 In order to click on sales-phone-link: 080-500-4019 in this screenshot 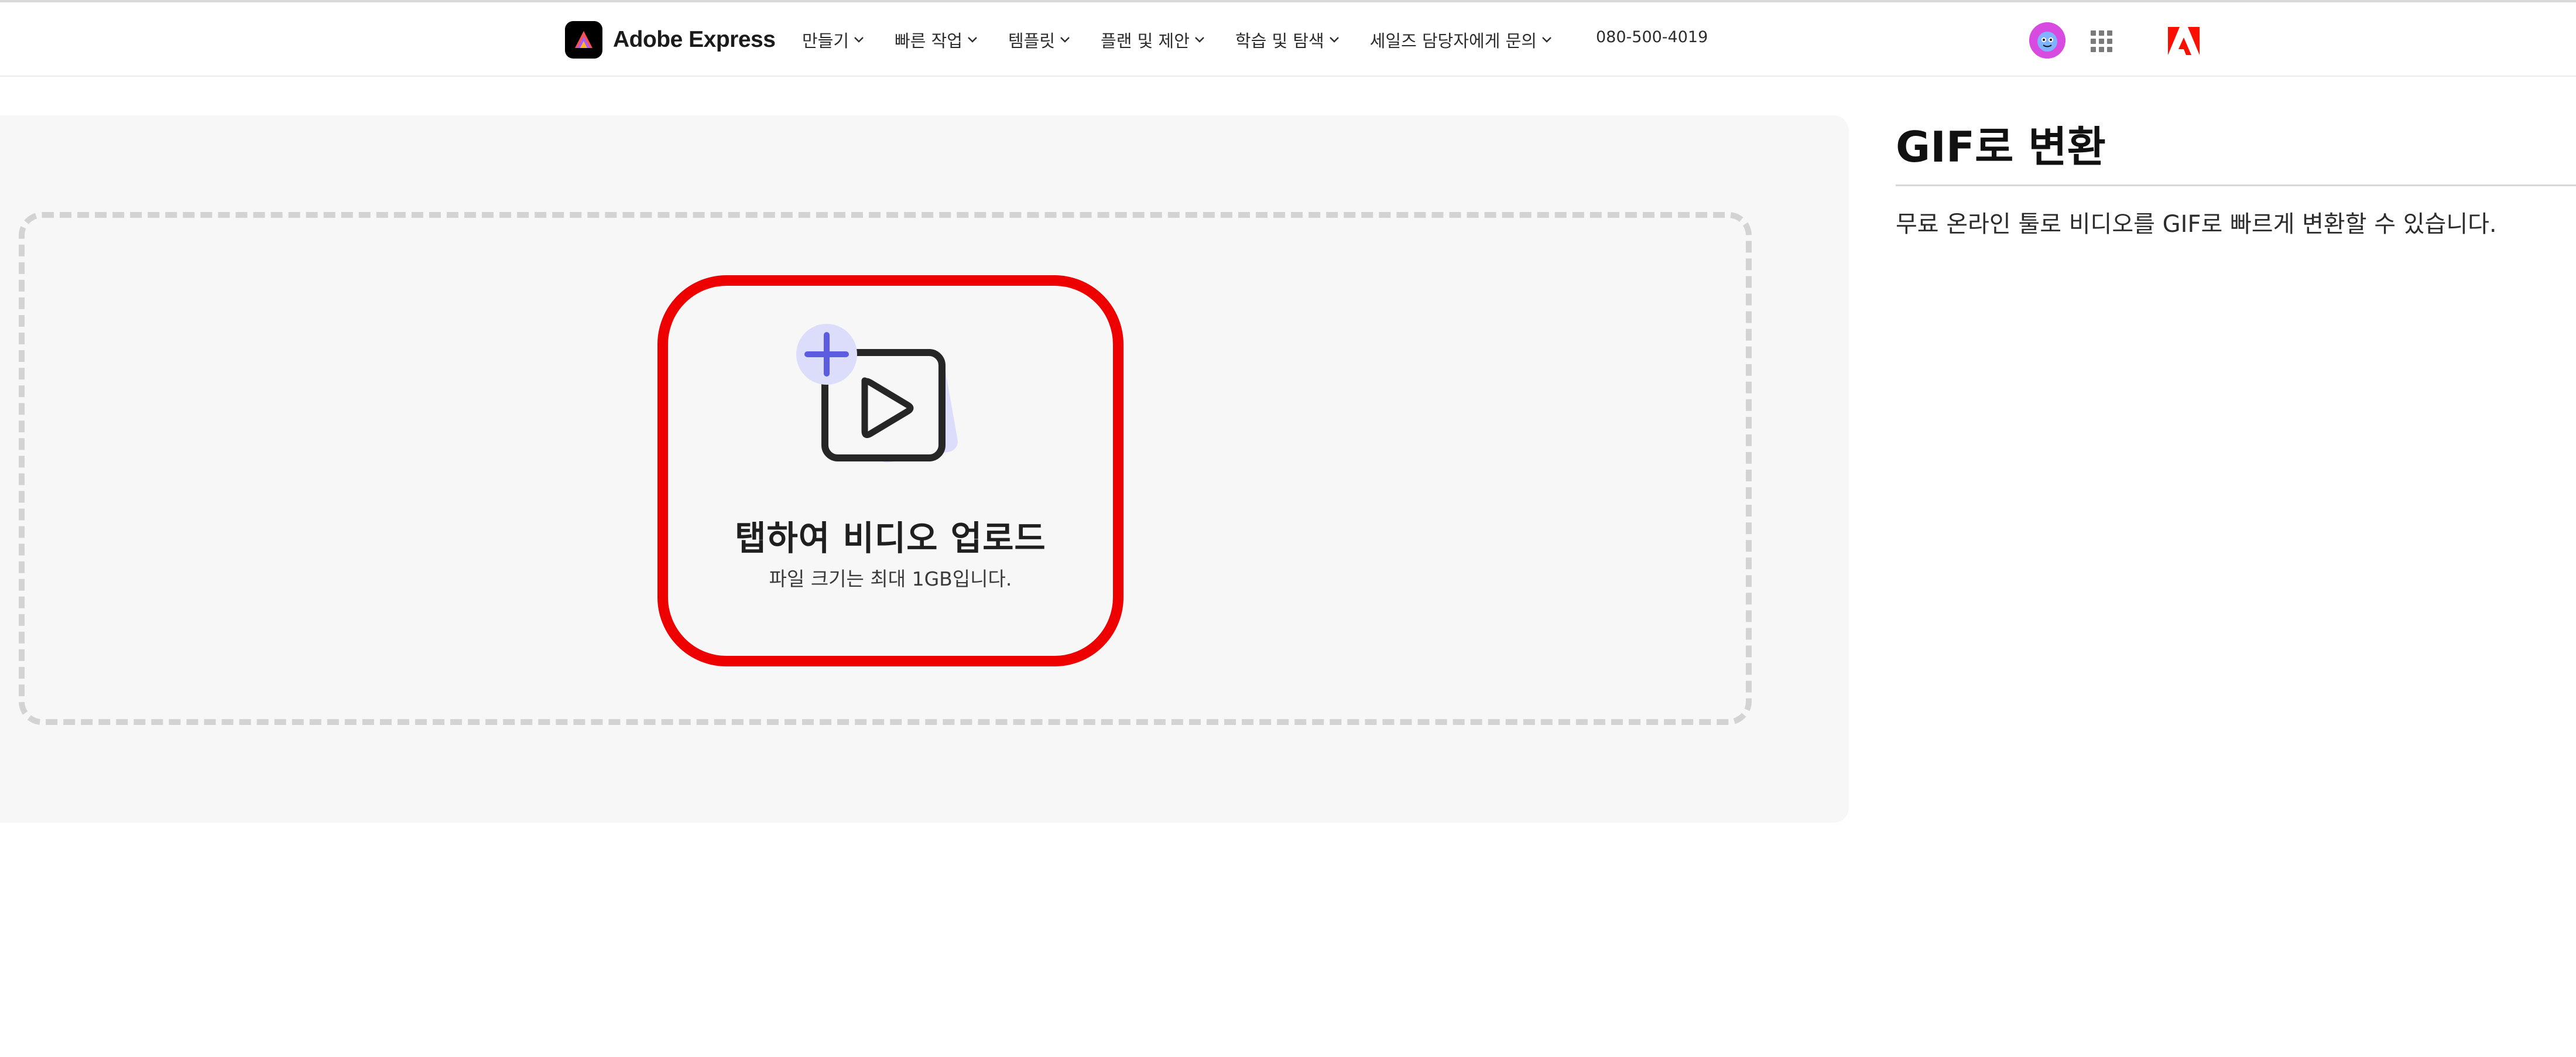, I will do `click(1652, 37)`.